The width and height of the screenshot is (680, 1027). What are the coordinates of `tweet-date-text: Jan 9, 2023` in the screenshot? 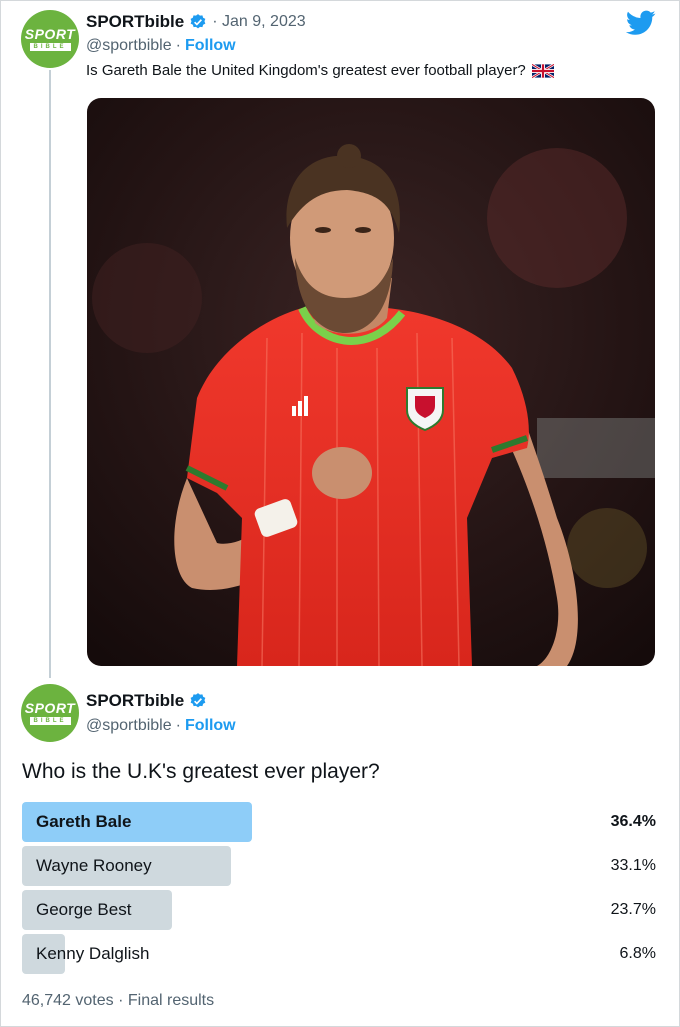 It's located at (264, 21).